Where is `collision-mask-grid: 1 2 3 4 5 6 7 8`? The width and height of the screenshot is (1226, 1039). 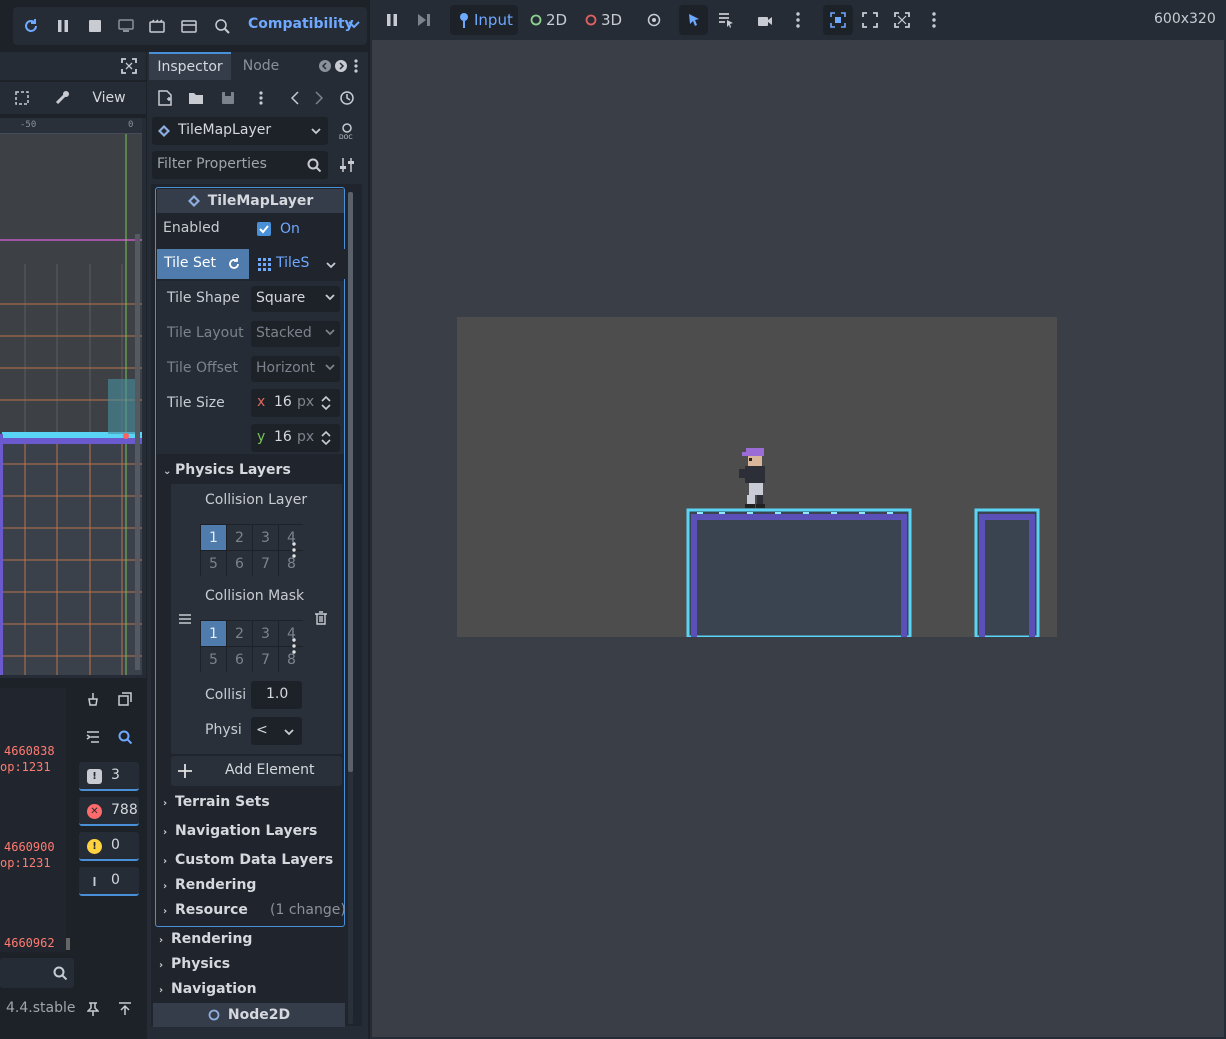
collision-mask-grid: 1 2 3 4 5 6 7 8 is located at coordinates (252, 646).